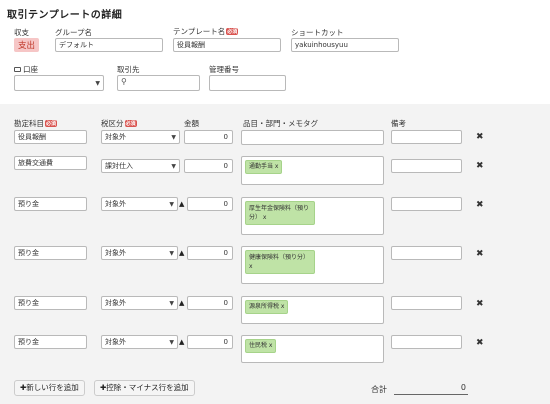  Describe the element at coordinates (224, 69) in the screenshot. I see `management-no-label: 管理番号` at that location.